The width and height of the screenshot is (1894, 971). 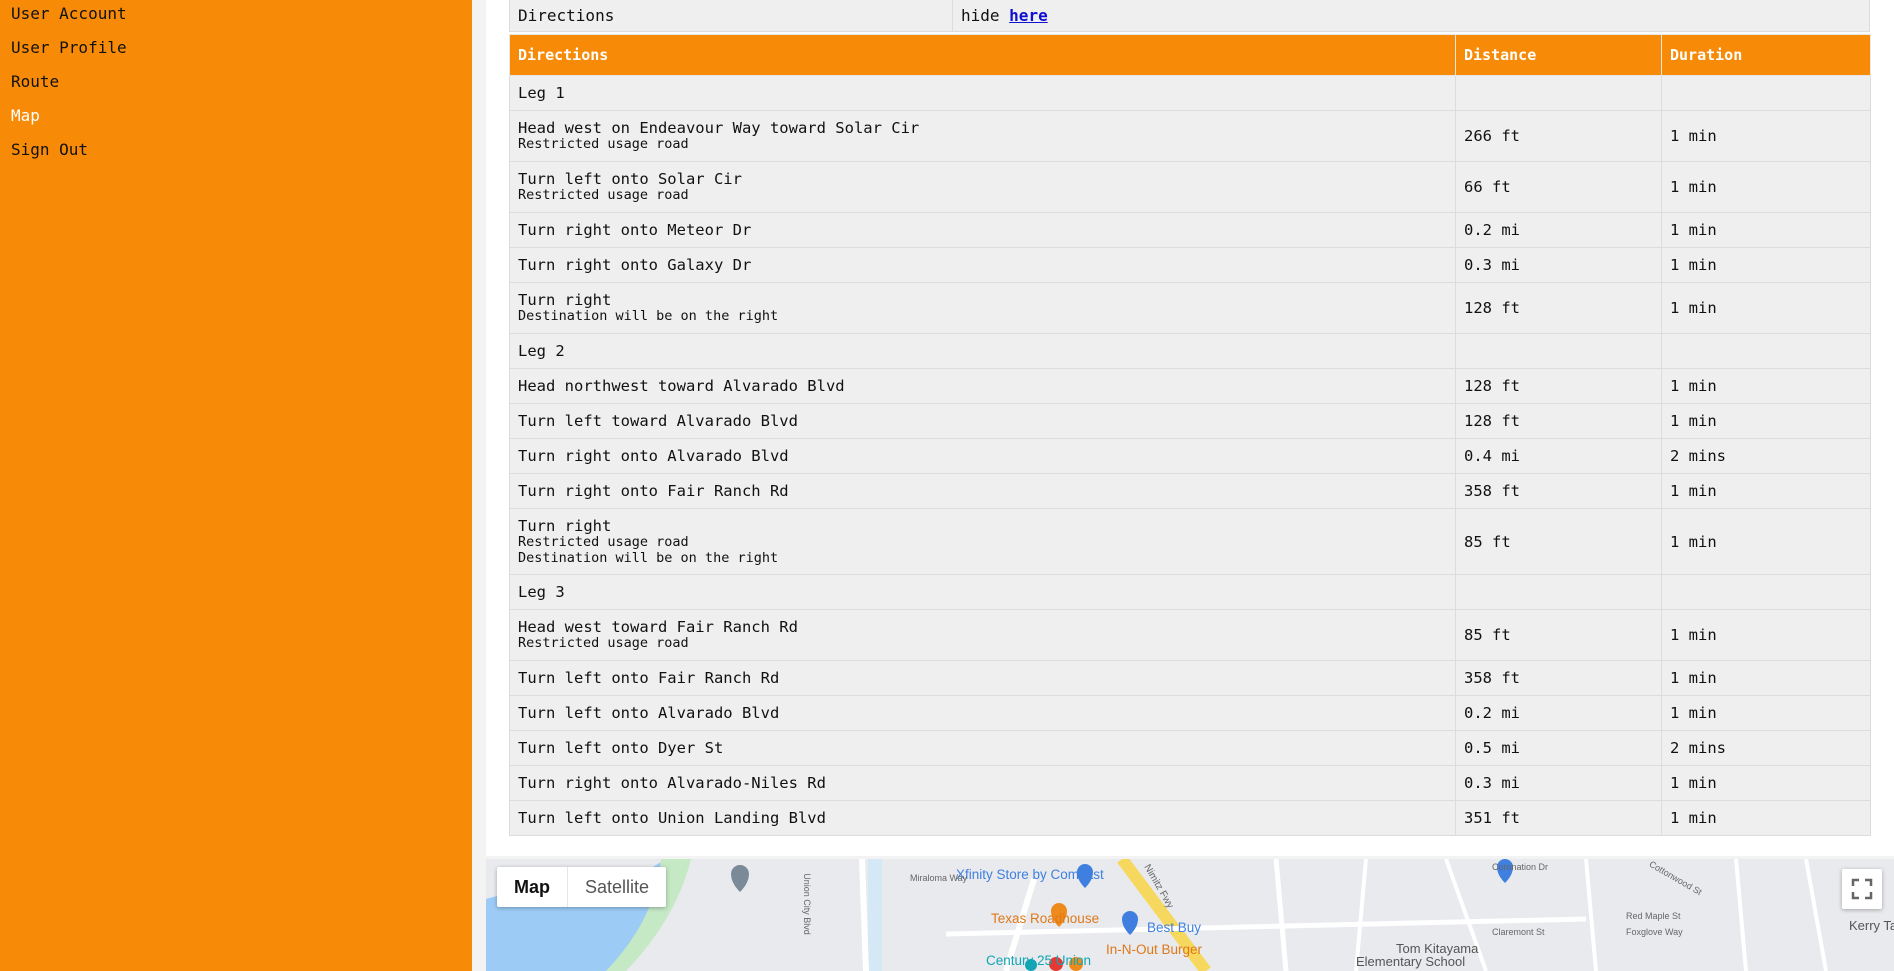 What do you see at coordinates (630, 179) in the screenshot?
I see `direction-instruction: Turn left onto Solar Cir` at bounding box center [630, 179].